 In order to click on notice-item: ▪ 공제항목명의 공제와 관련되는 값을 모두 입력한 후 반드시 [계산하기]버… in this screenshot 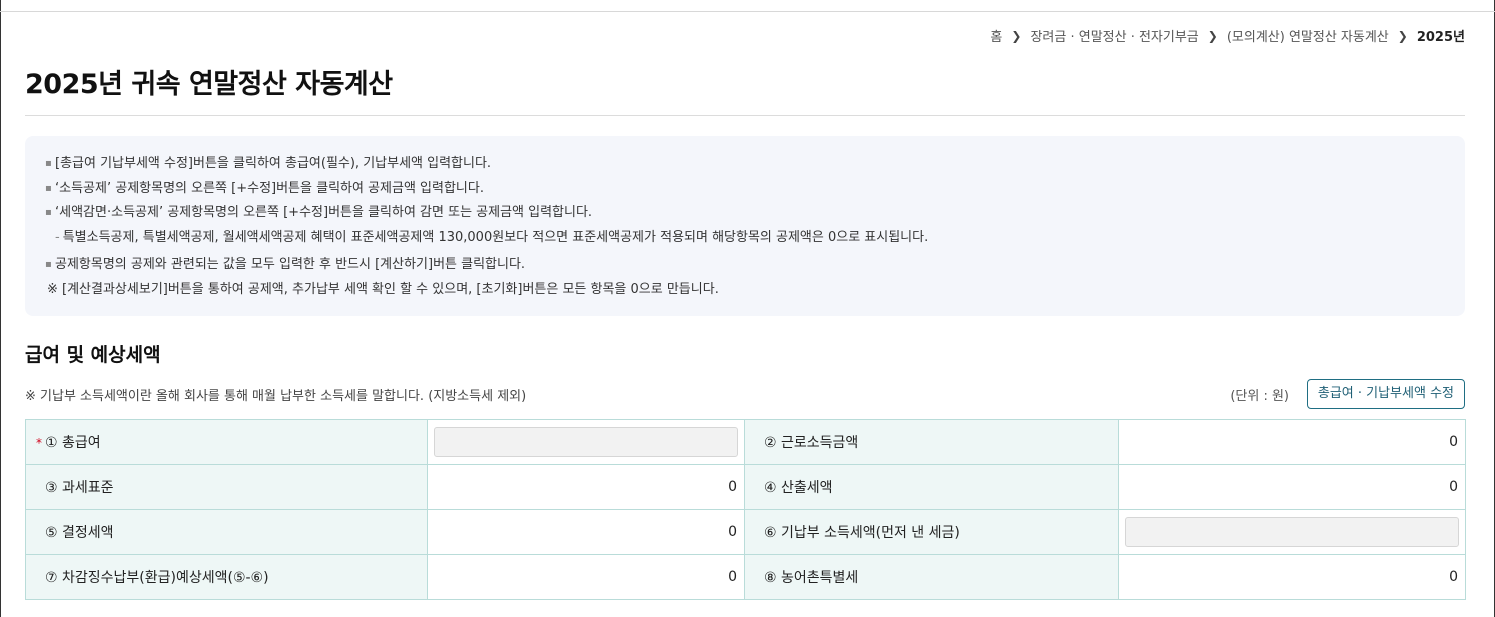, I will do `click(755, 269)`.